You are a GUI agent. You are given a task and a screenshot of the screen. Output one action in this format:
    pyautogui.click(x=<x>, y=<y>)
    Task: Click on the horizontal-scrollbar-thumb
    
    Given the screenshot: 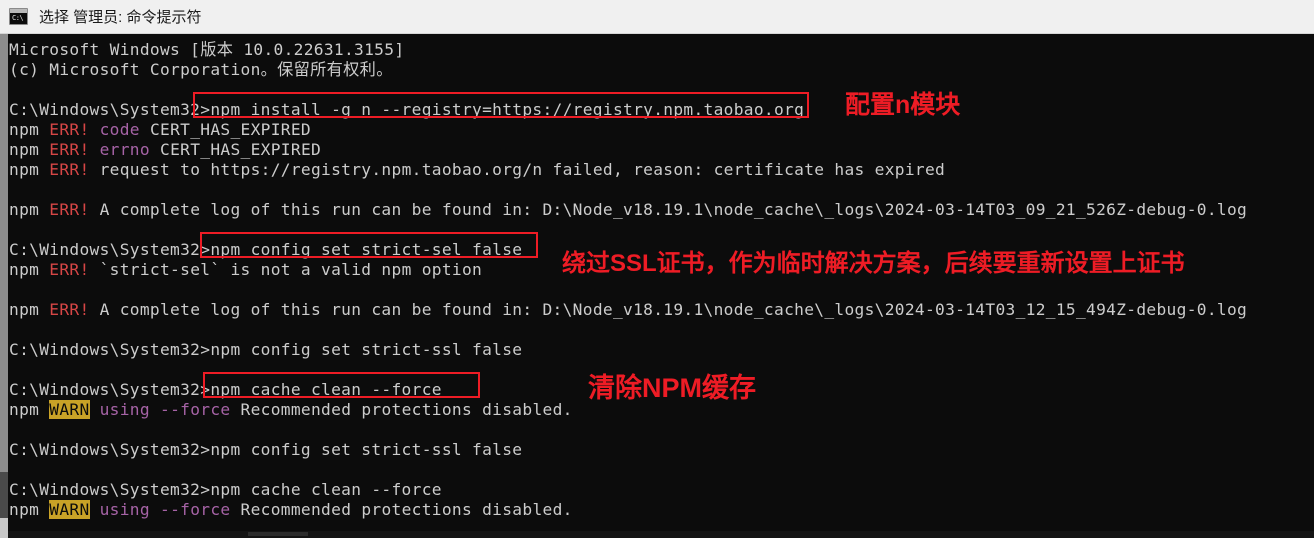 What is the action you would take?
    pyautogui.click(x=278, y=534)
    